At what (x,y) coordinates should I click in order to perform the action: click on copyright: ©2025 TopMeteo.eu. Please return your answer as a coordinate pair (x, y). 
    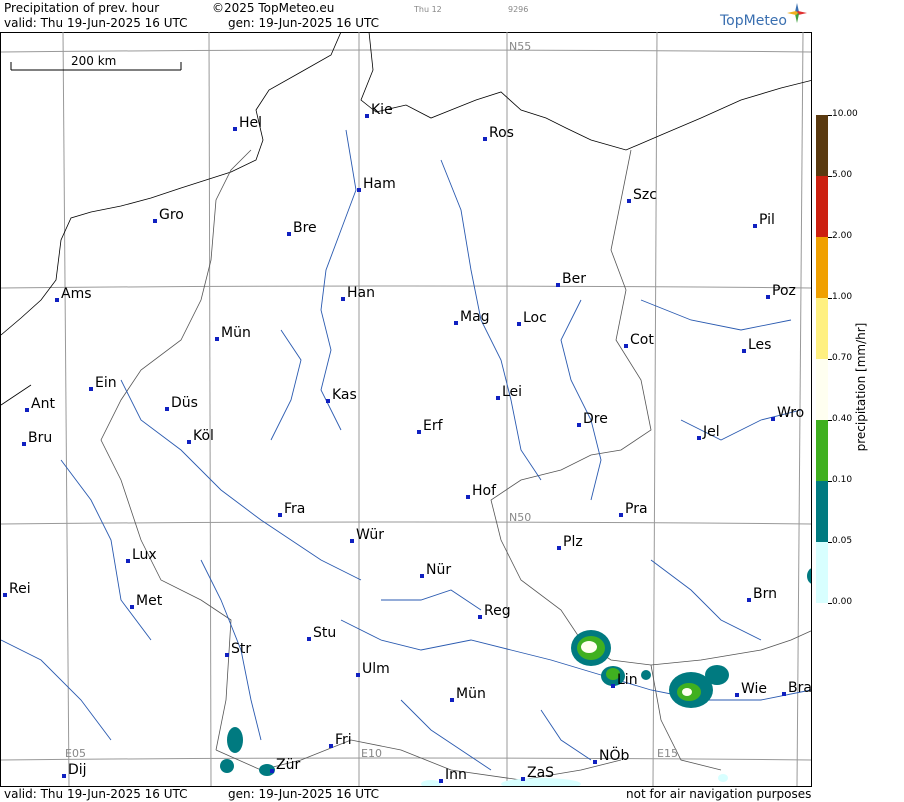
    Looking at the image, I should click on (273, 8).